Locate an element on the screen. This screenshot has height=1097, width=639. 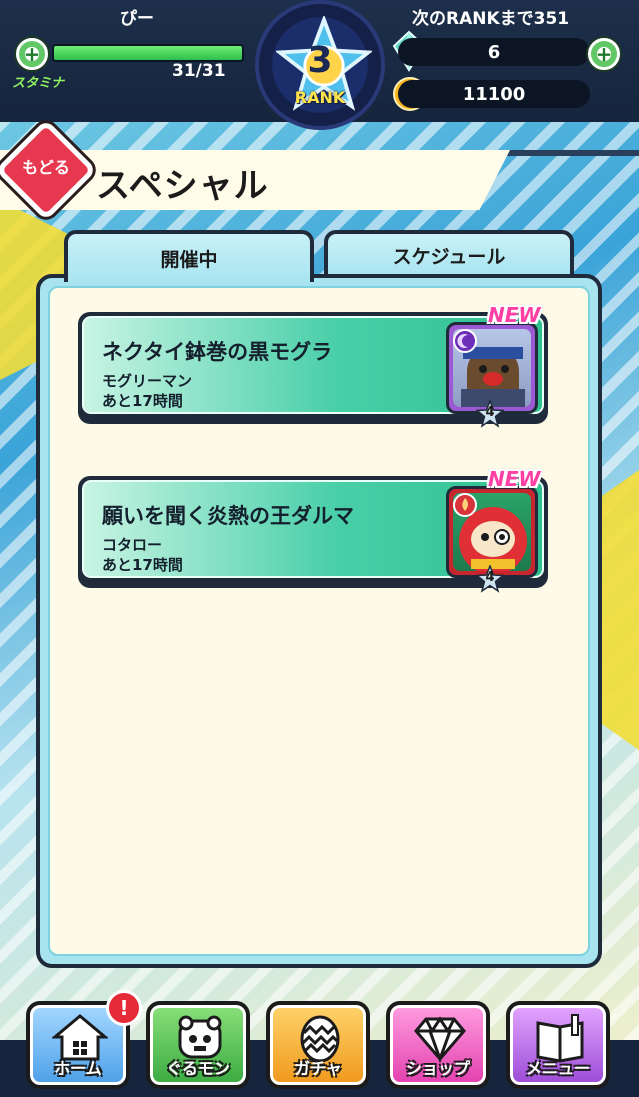
stamina-bar is located at coordinates (148, 53).